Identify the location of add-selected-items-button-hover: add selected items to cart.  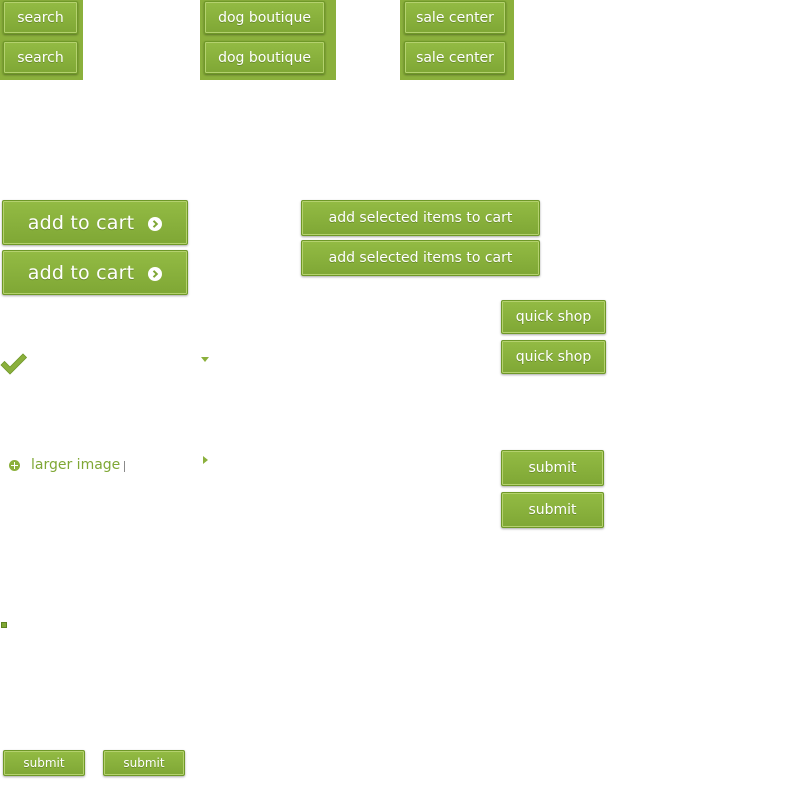
(420, 258).